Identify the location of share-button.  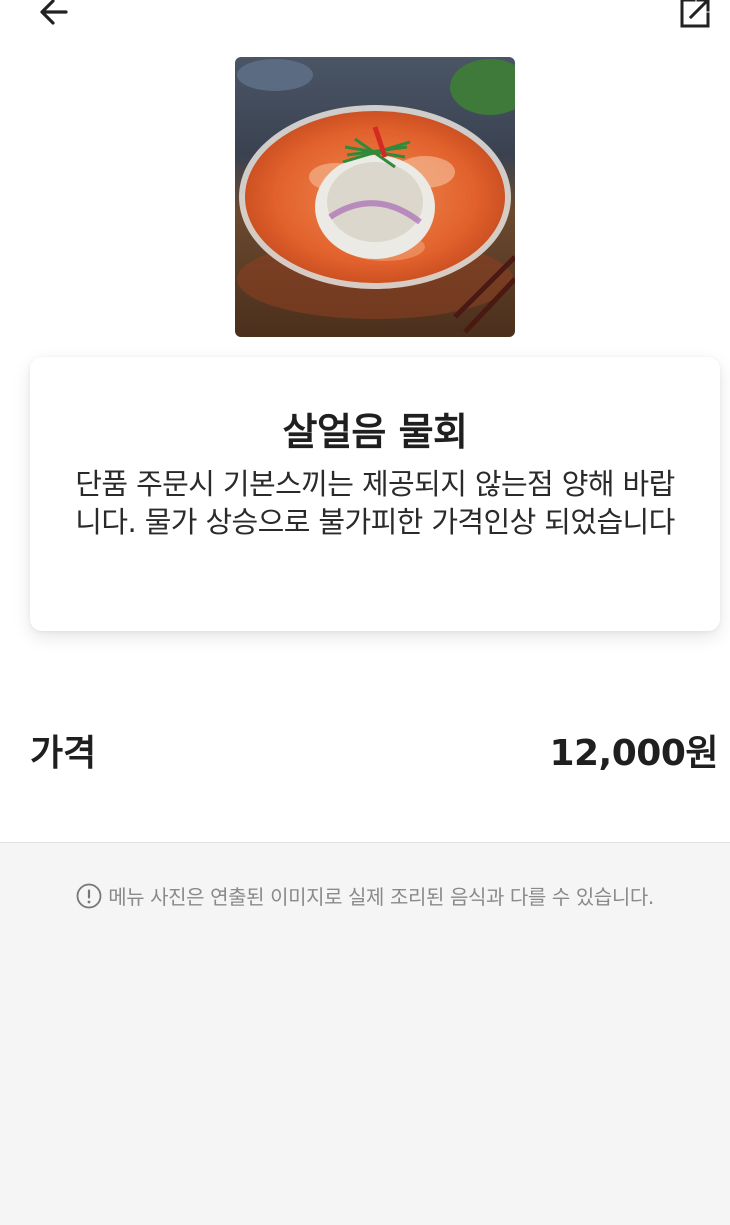
(694, 20).